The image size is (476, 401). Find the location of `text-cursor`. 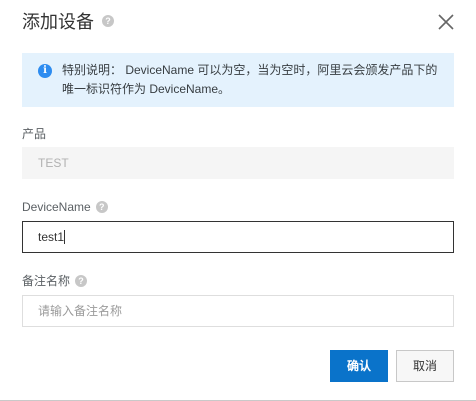

text-cursor is located at coordinates (65, 236).